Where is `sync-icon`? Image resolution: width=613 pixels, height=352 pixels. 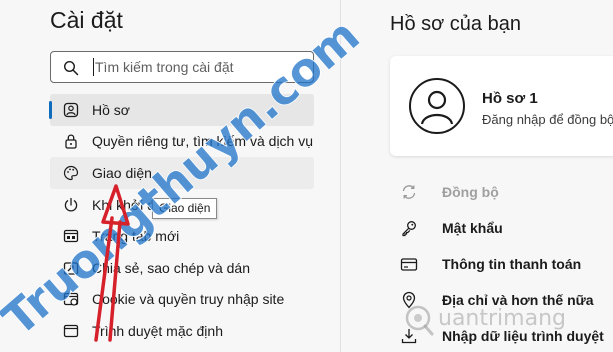
sync-icon is located at coordinates (409, 192).